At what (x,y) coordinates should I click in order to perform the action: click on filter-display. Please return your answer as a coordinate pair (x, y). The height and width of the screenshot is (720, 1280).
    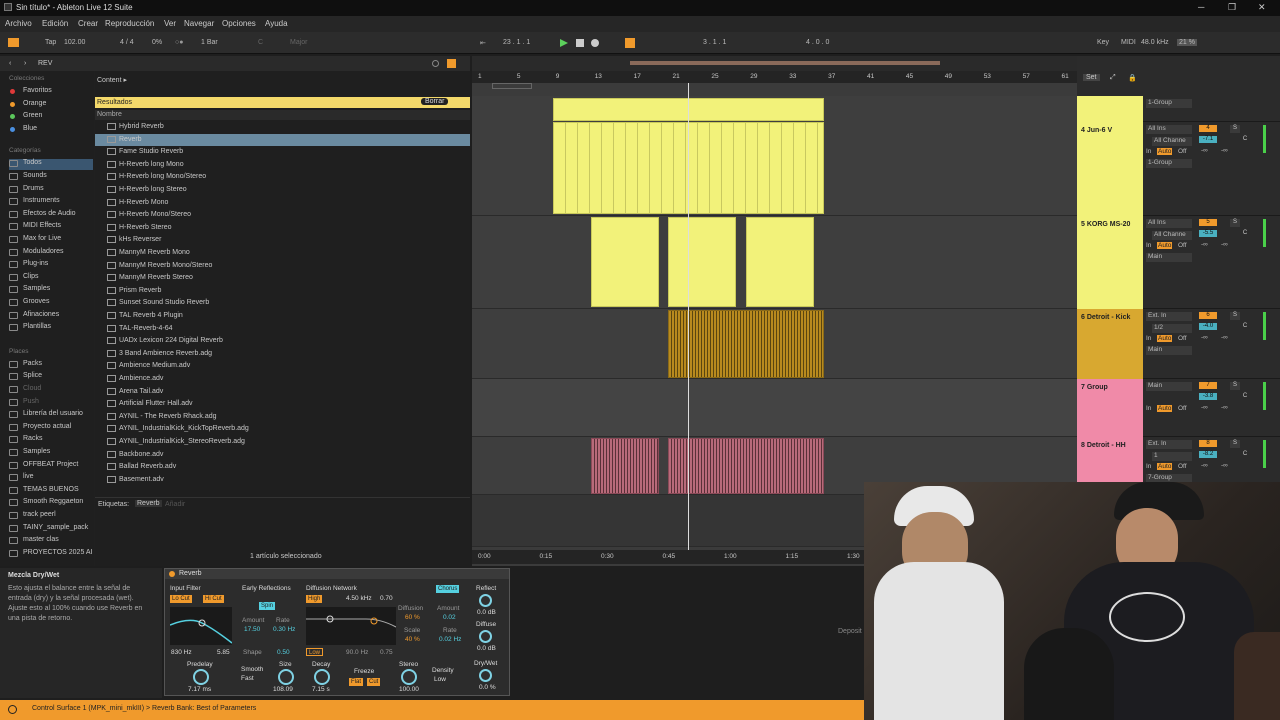
    Looking at the image, I should click on (201, 626).